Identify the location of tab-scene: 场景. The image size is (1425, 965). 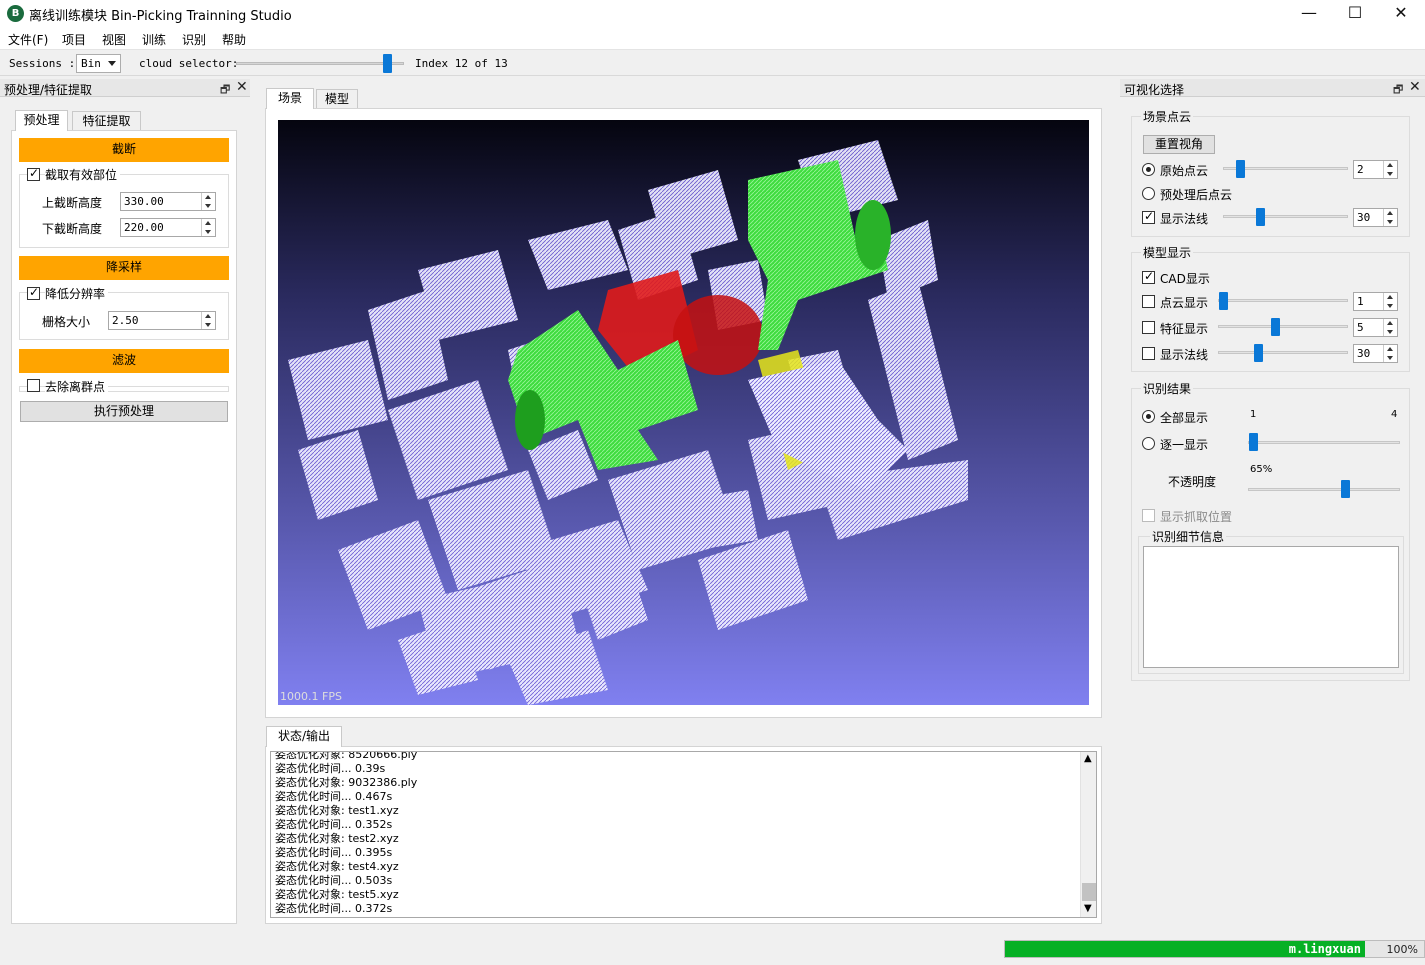
(290, 98).